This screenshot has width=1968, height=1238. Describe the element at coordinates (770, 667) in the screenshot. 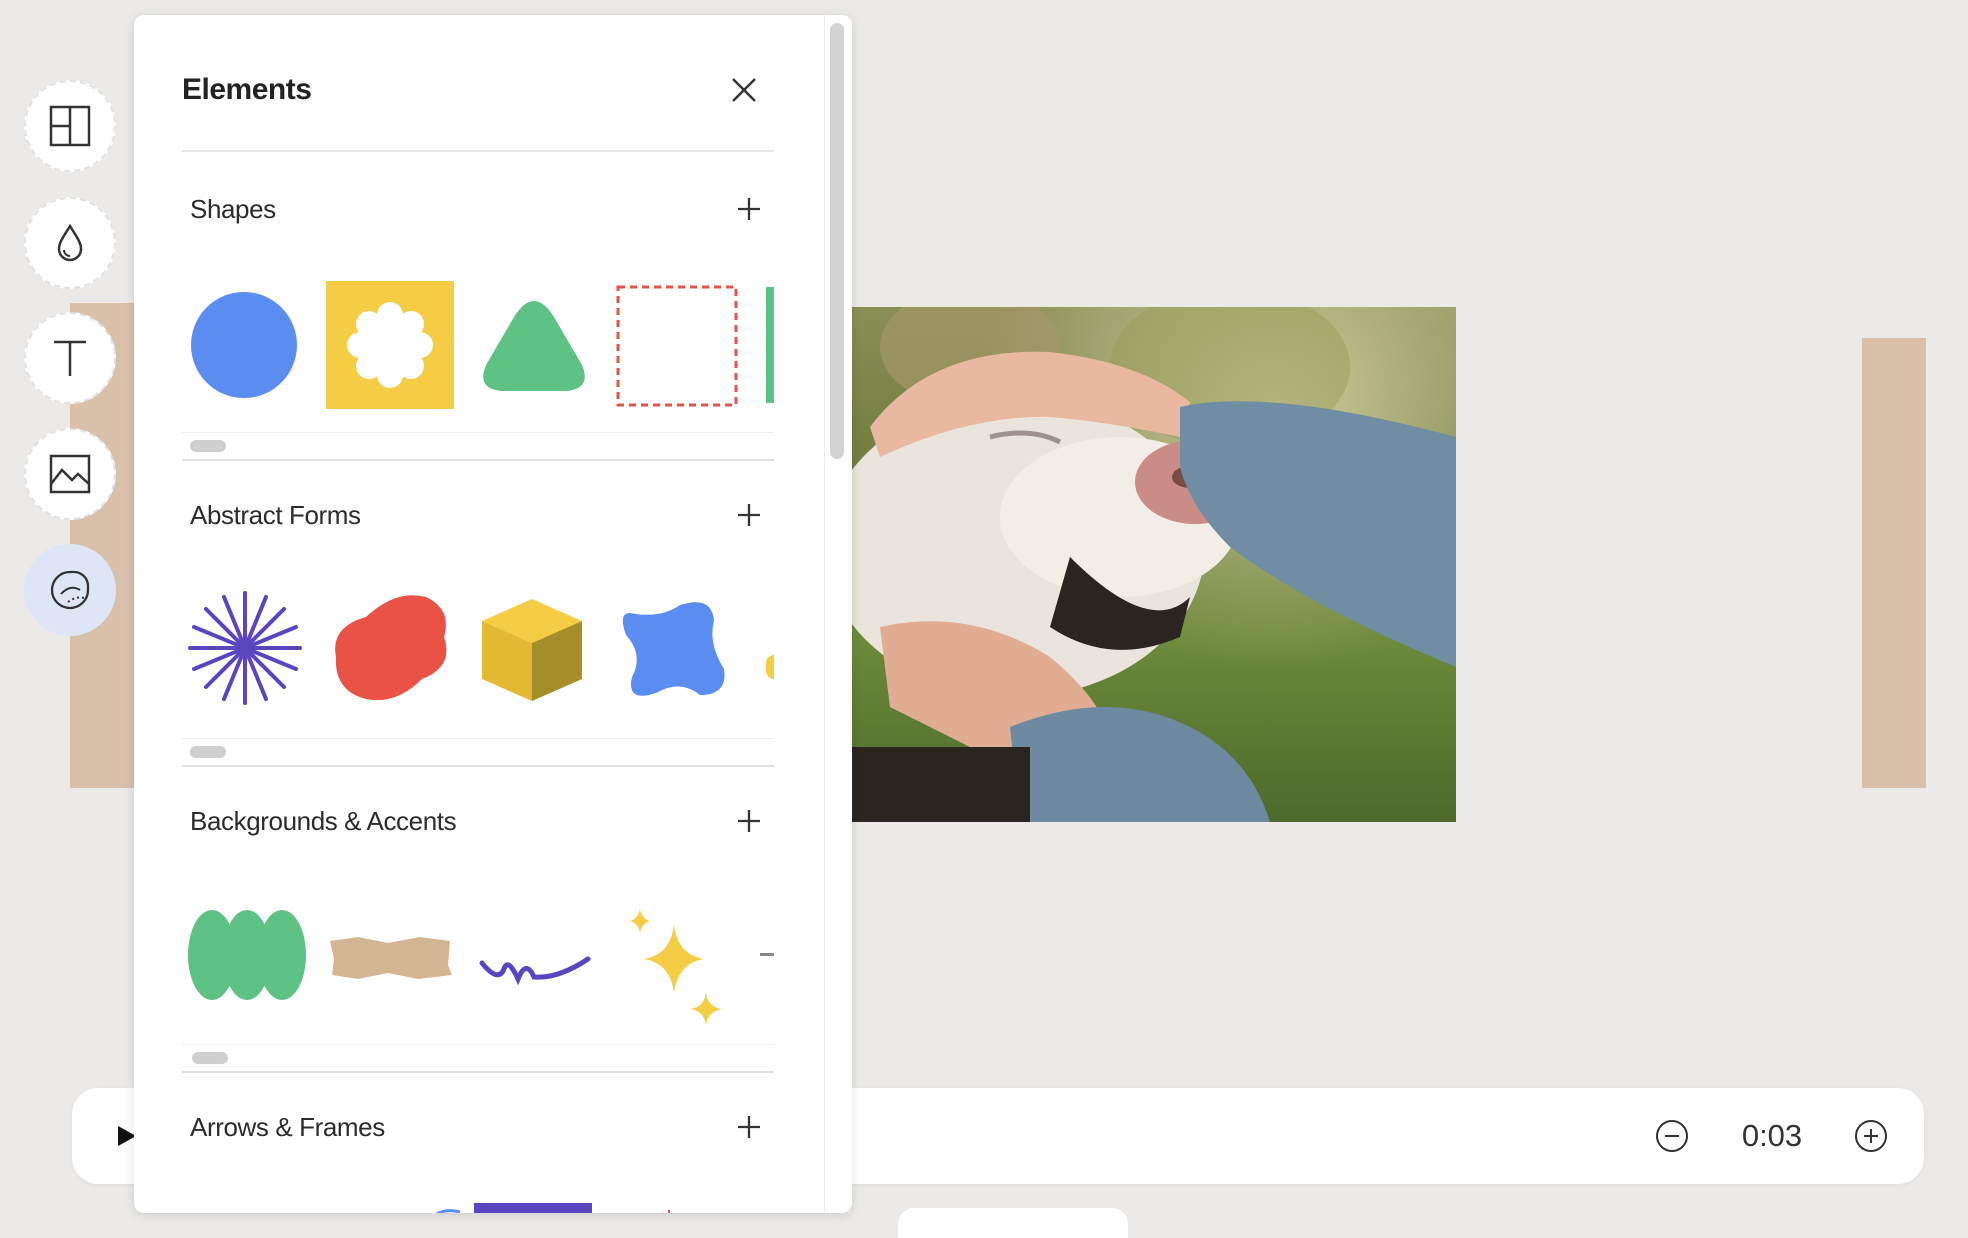

I see `abstract-partial-yellow` at that location.